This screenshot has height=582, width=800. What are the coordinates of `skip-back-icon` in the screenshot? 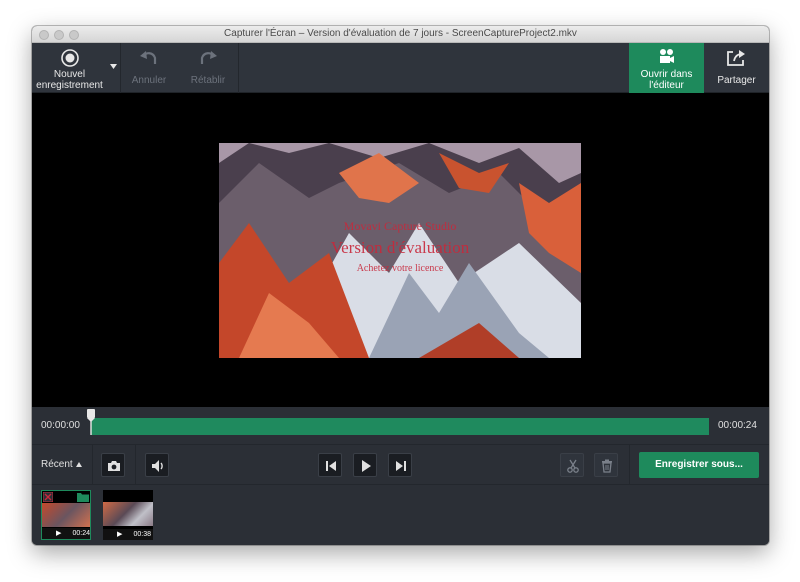 It's located at (331, 466).